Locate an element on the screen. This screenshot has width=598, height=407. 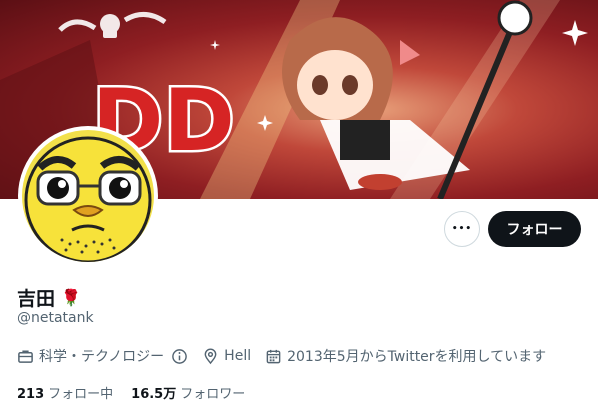
name-row: 吉田 🌹 is located at coordinates (49, 297).